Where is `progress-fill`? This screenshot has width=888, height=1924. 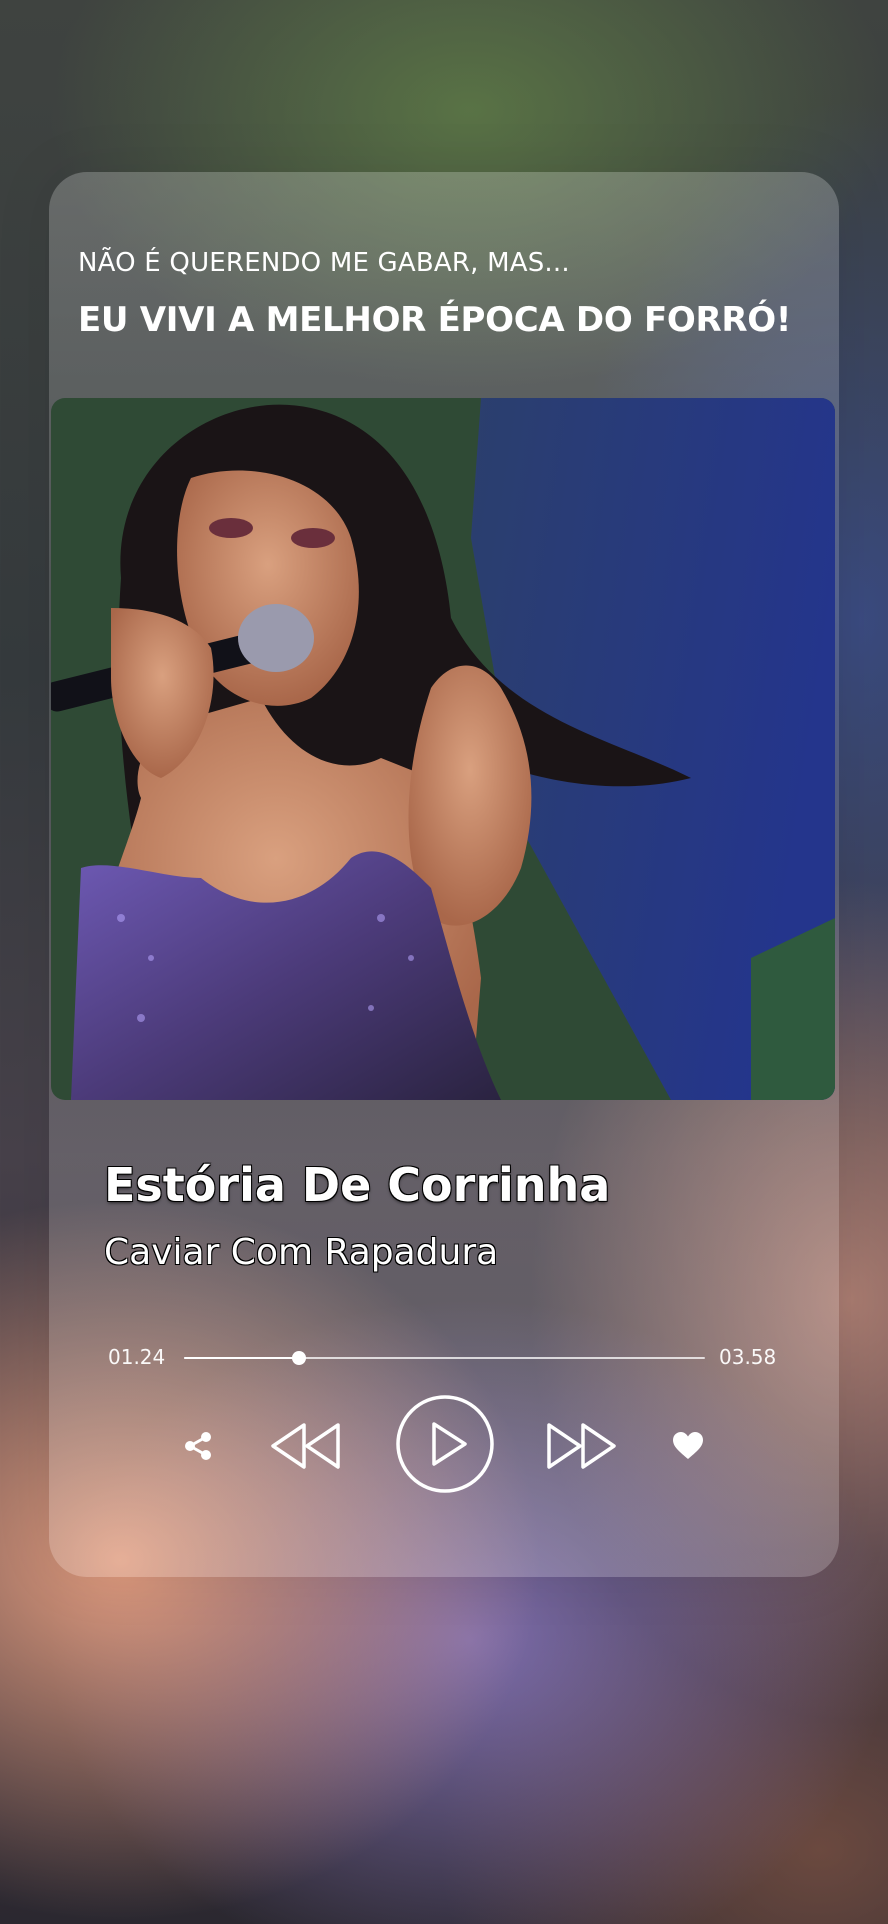 progress-fill is located at coordinates (241, 1358).